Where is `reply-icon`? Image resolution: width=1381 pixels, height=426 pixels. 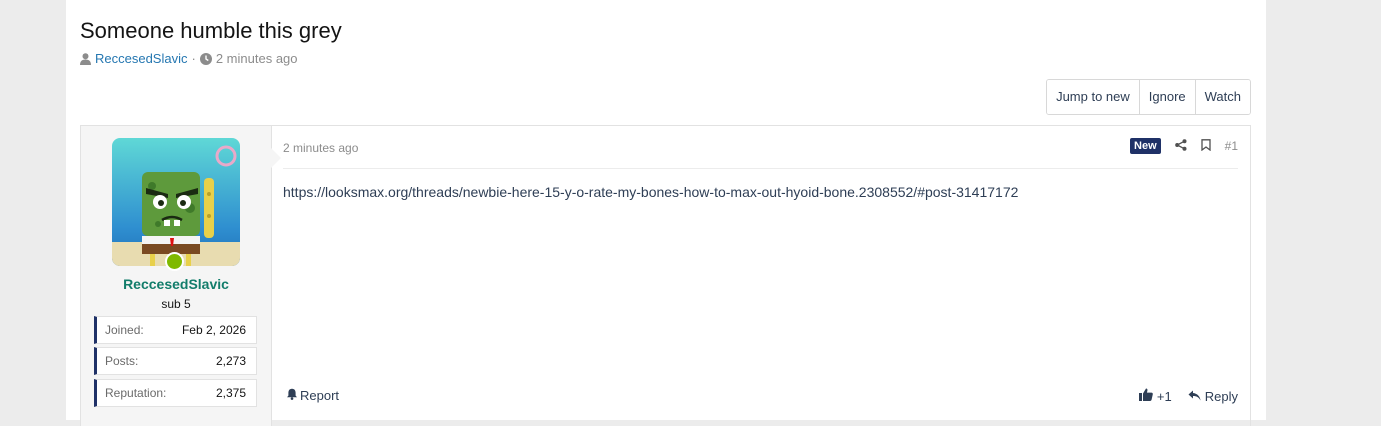
reply-icon is located at coordinates (1194, 396).